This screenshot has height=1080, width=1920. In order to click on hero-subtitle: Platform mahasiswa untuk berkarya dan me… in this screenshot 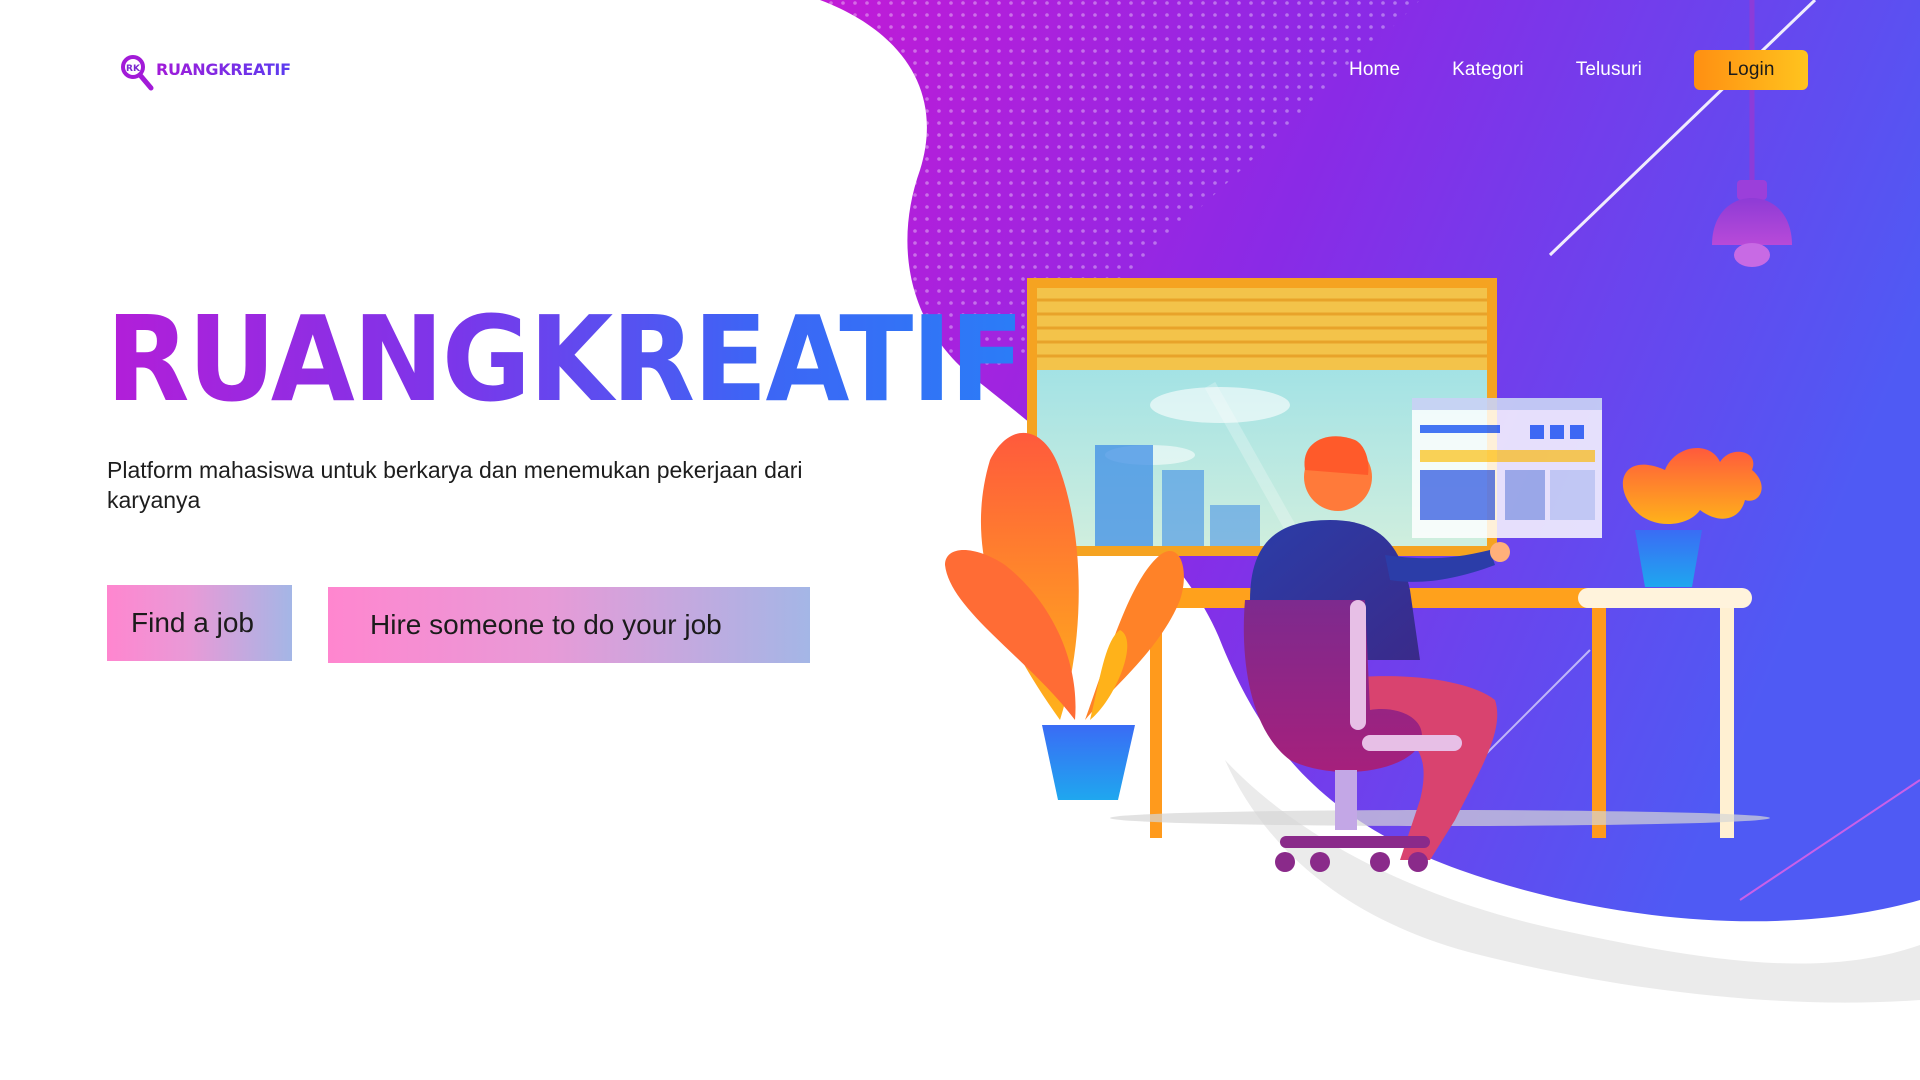, I will do `click(455, 485)`.